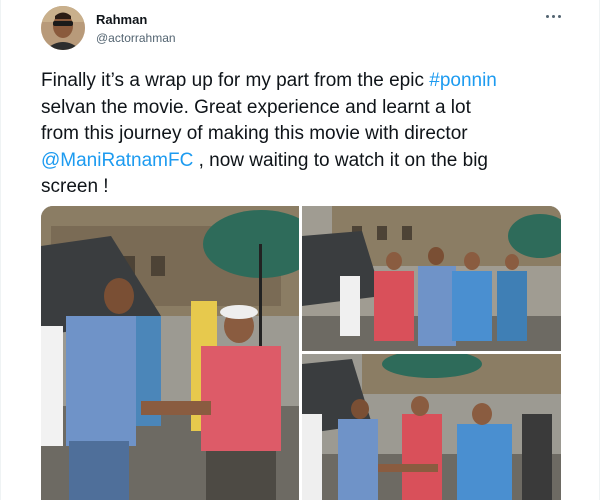  I want to click on mention-link: @ManiRatnamFC, so click(117, 160).